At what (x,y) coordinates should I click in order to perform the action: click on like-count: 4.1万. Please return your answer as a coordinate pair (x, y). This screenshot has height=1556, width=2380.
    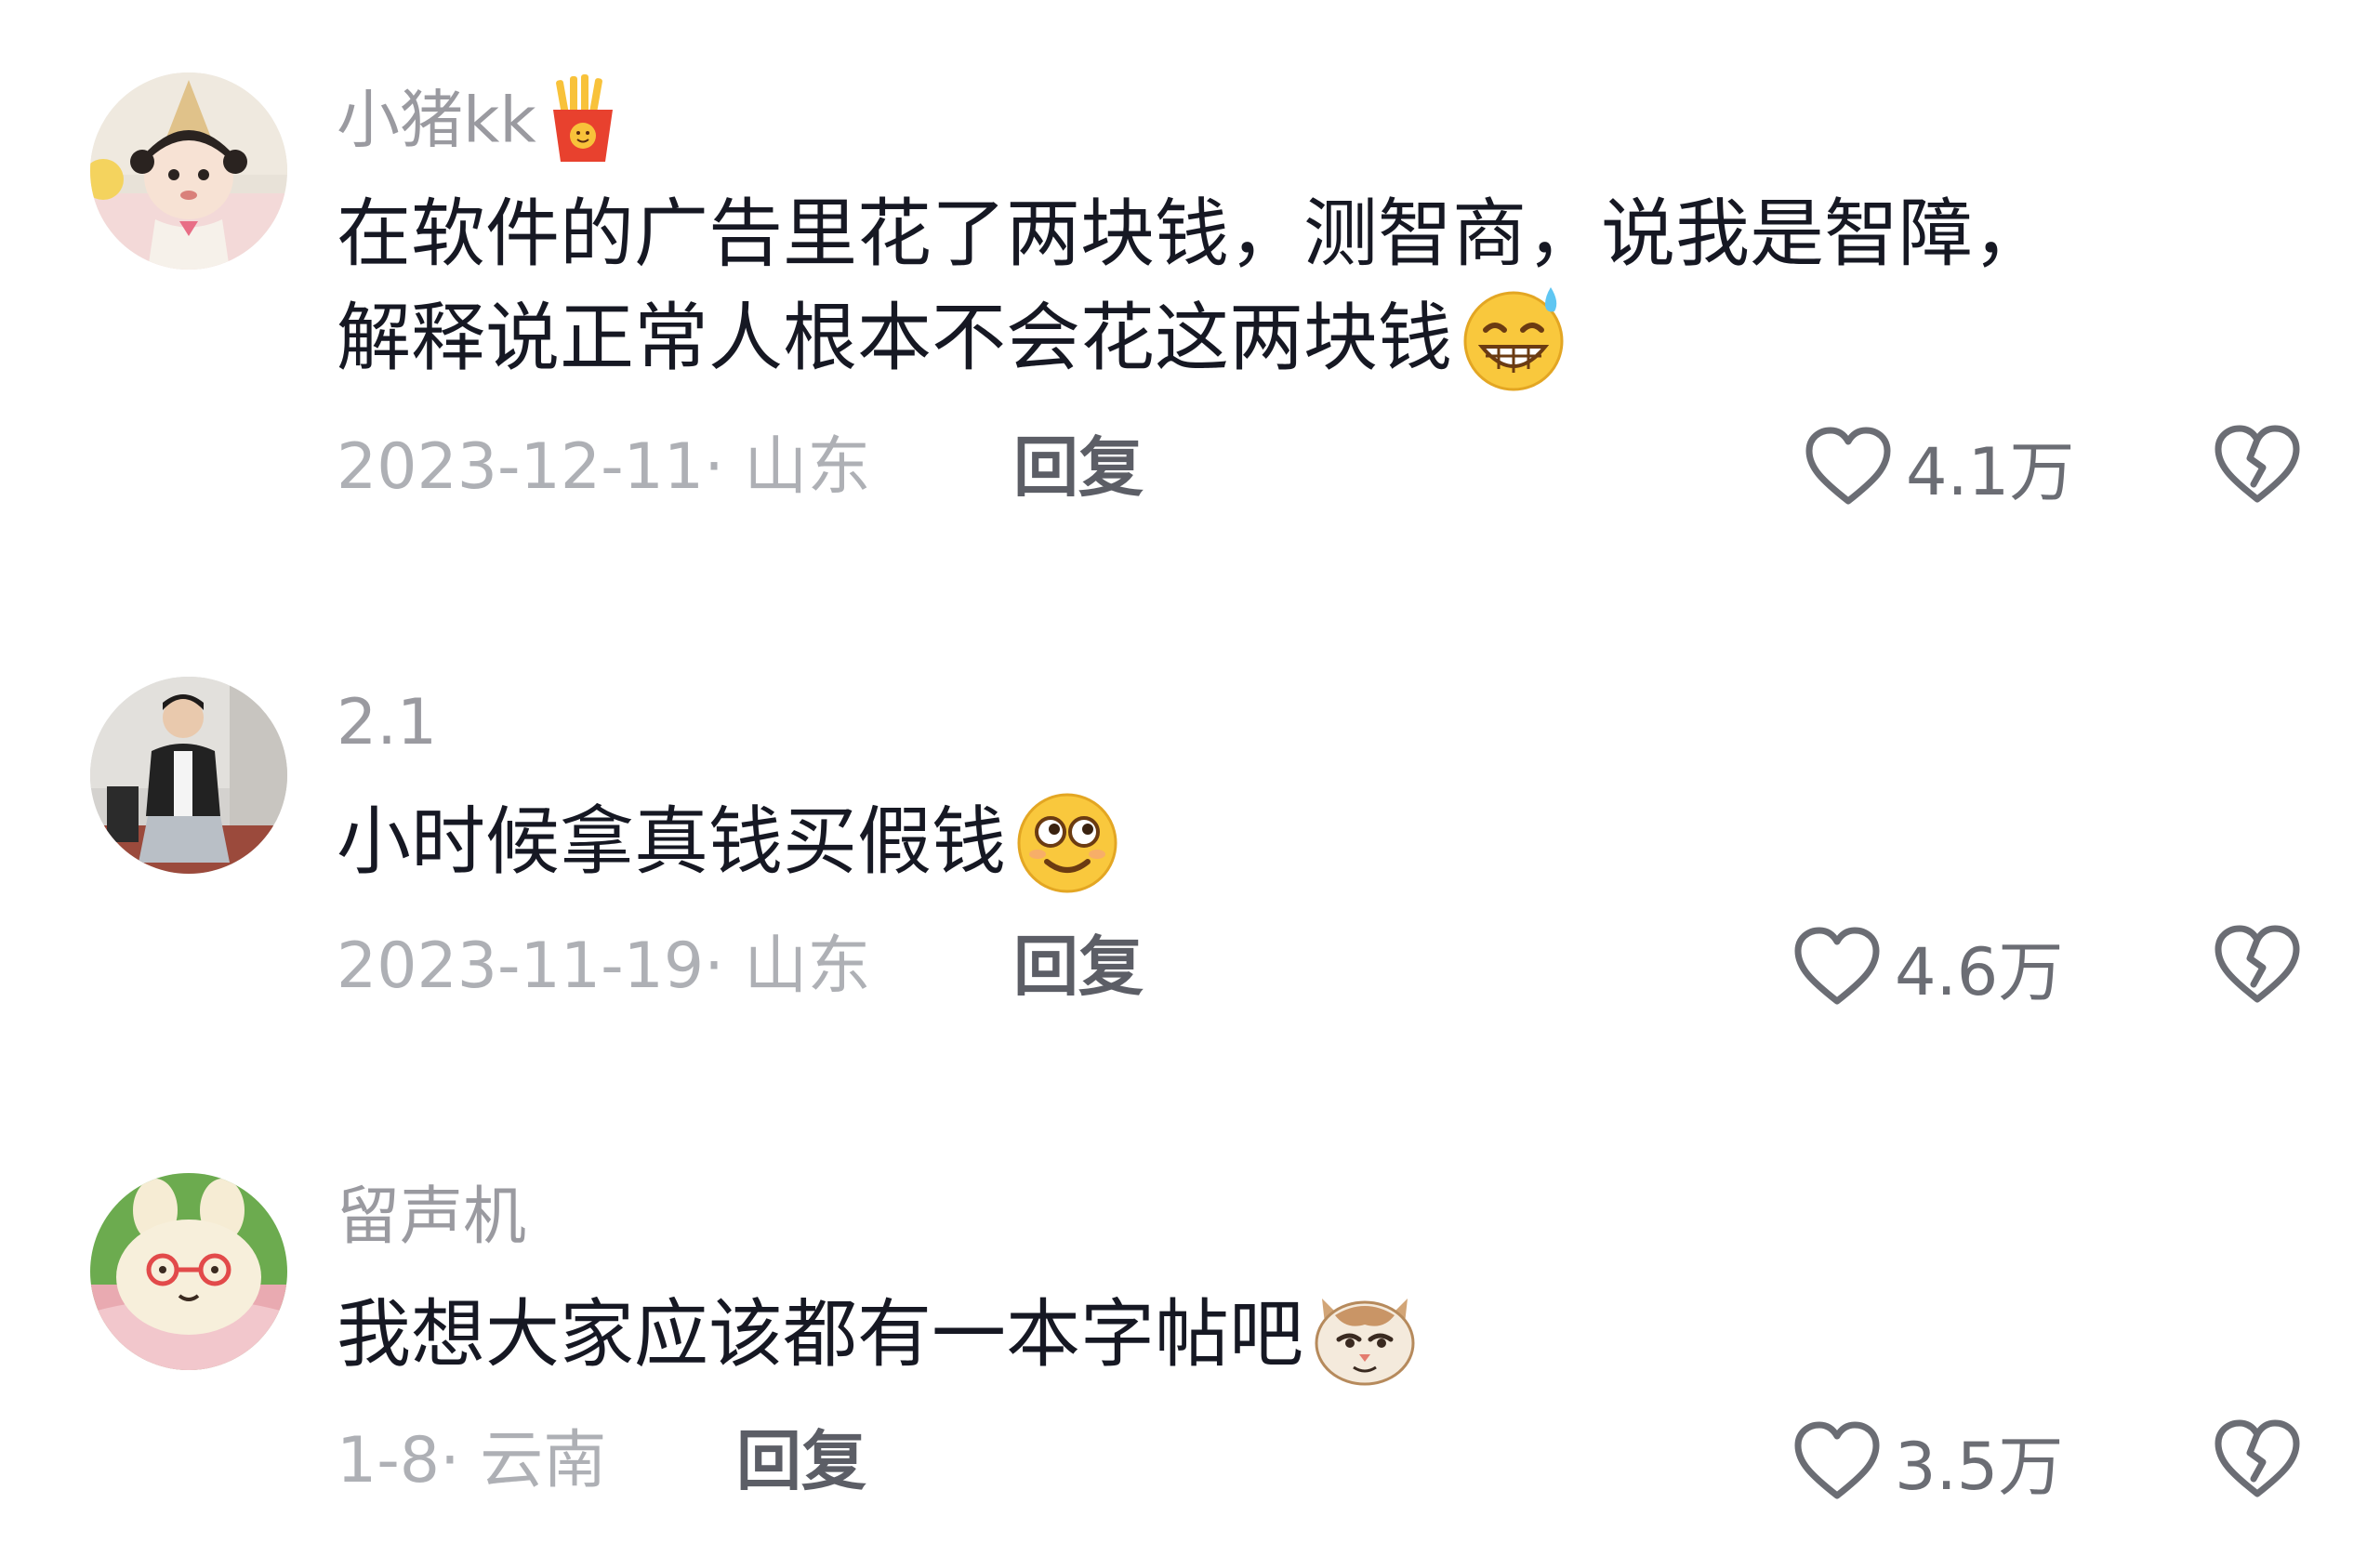
    Looking at the image, I should click on (1990, 471).